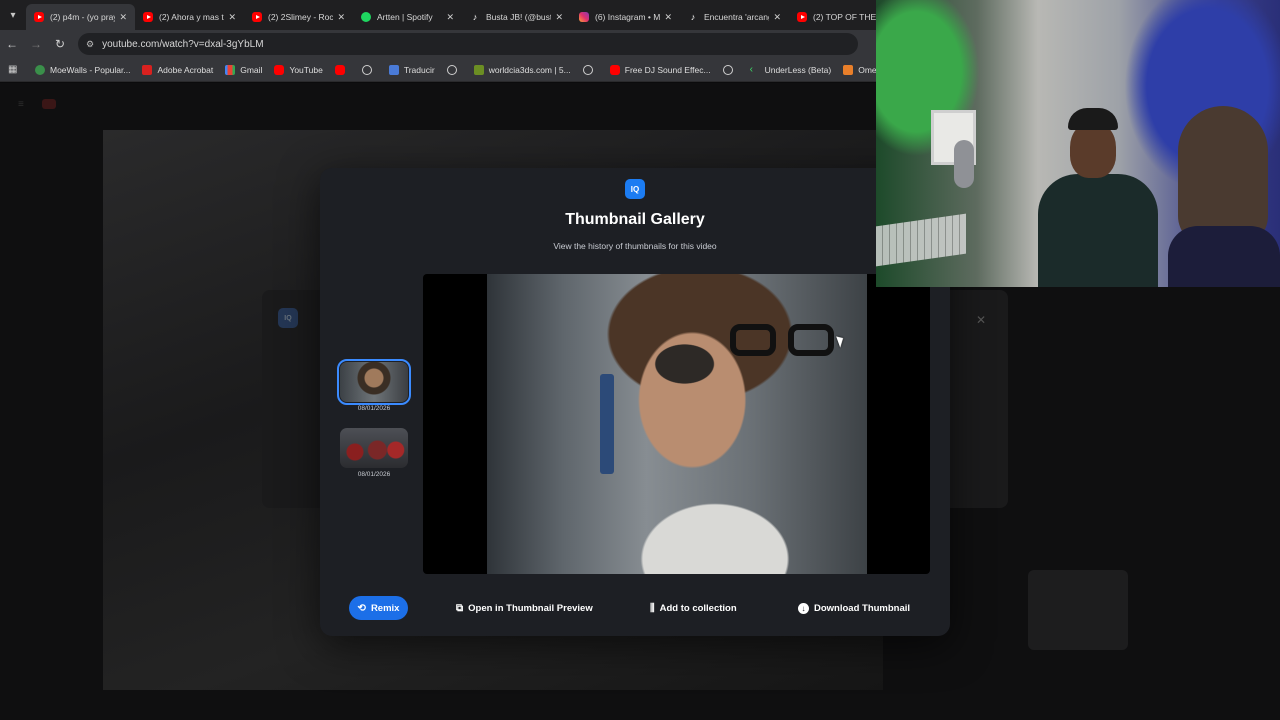 This screenshot has height=720, width=1280. What do you see at coordinates (374, 408) in the screenshot?
I see `thumbnail-date: 08/01/2026` at bounding box center [374, 408].